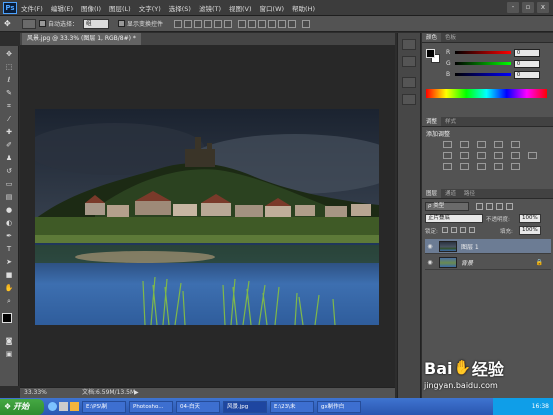 This screenshot has height=415, width=553. Describe the element at coordinates (9, 184) in the screenshot. I see `eraser-icon: ▭` at that location.